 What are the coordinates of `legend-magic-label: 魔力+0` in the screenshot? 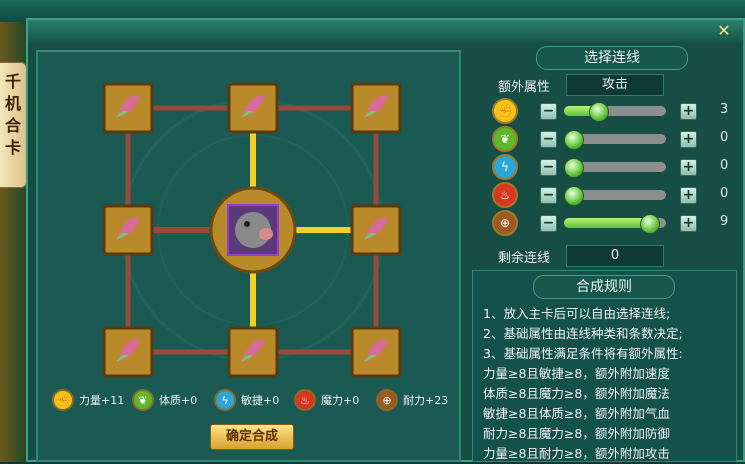 It's located at (340, 400).